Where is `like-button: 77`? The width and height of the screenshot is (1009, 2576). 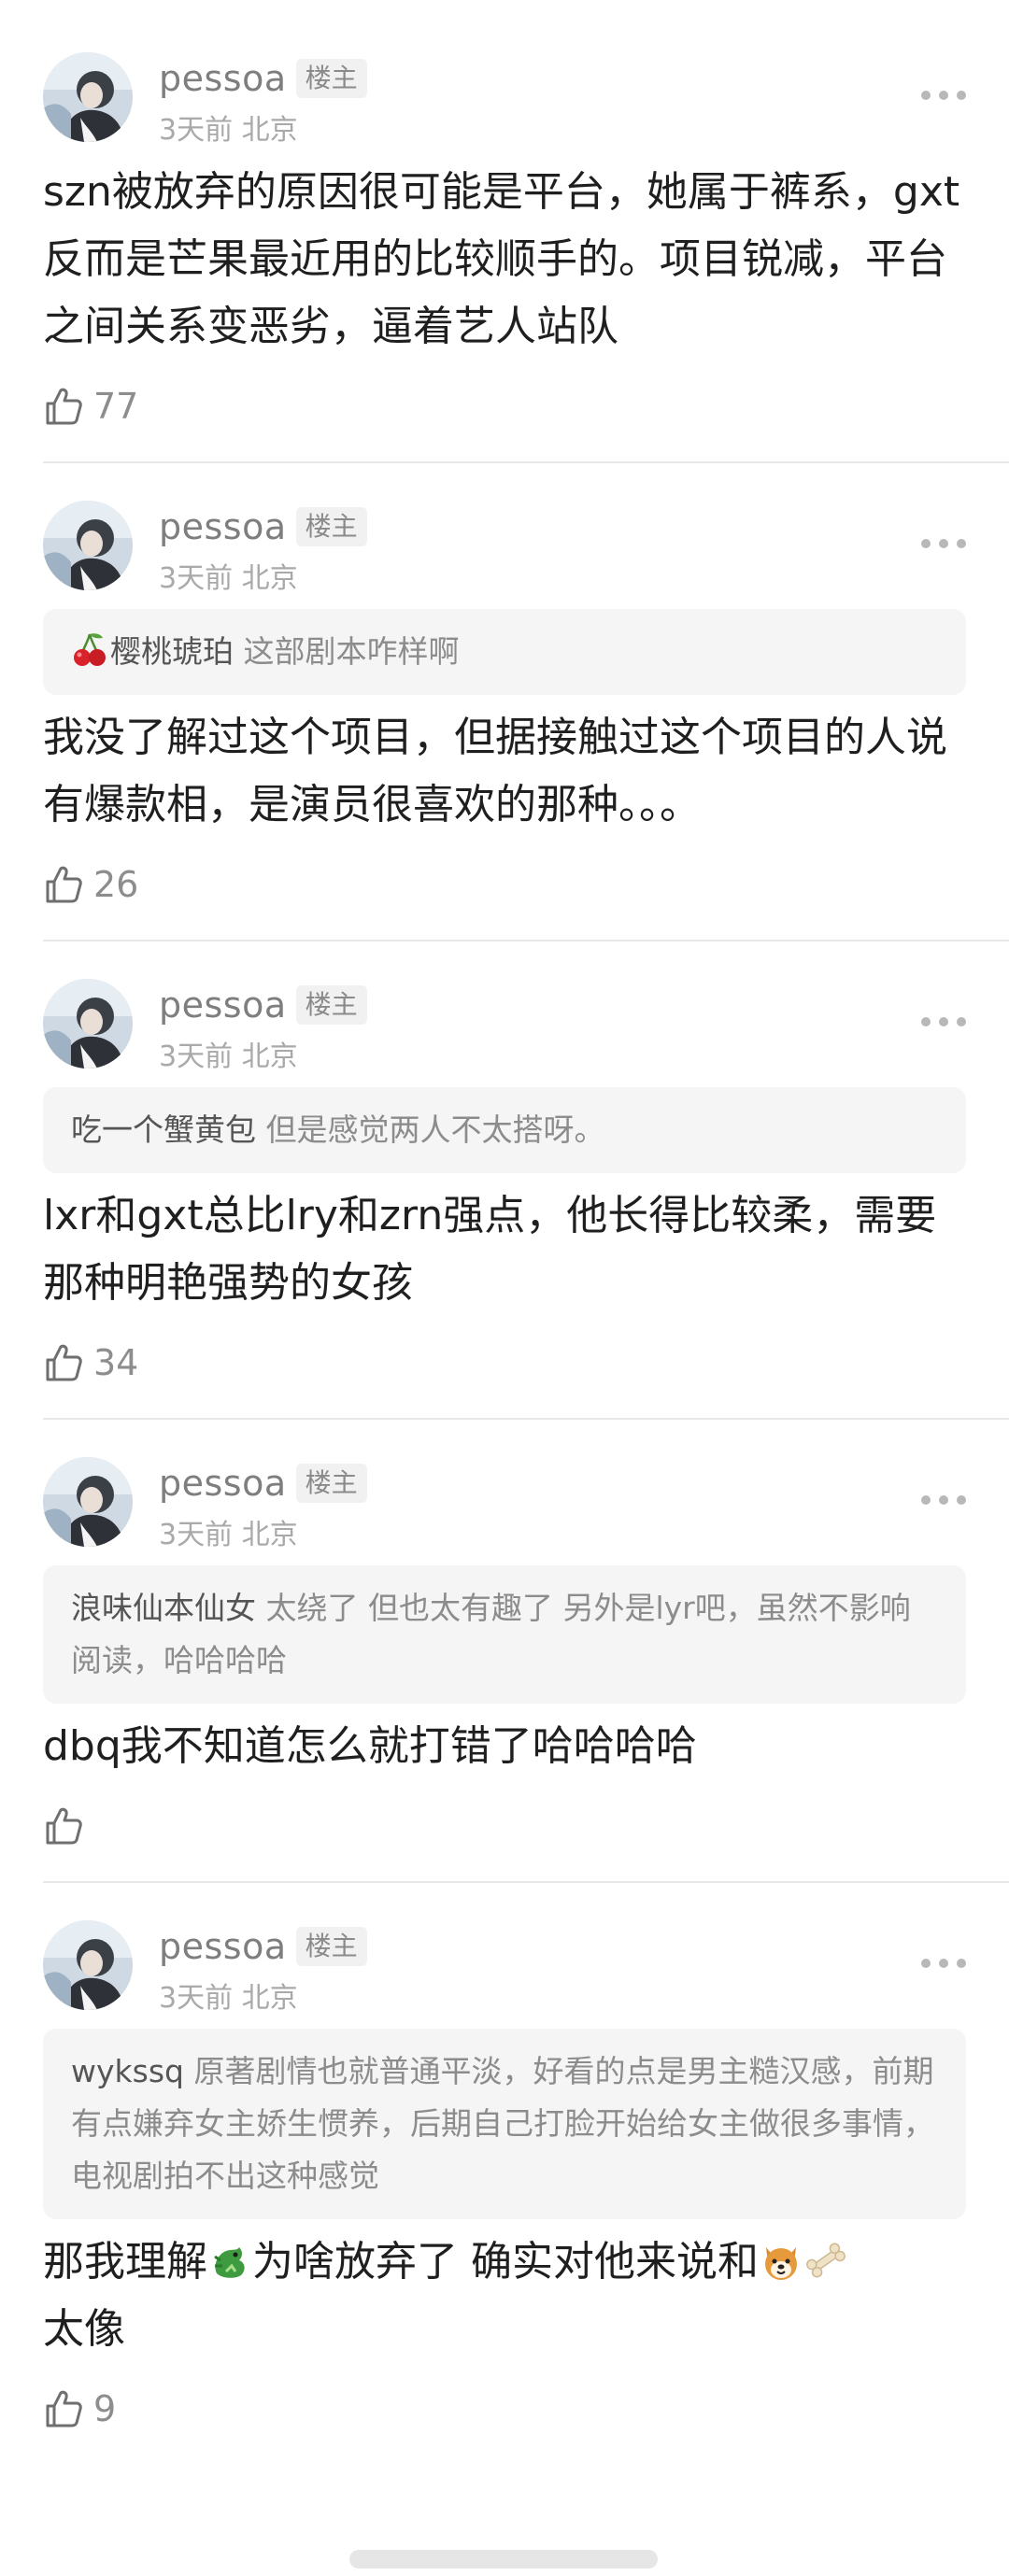
like-button: 77 is located at coordinates (504, 406).